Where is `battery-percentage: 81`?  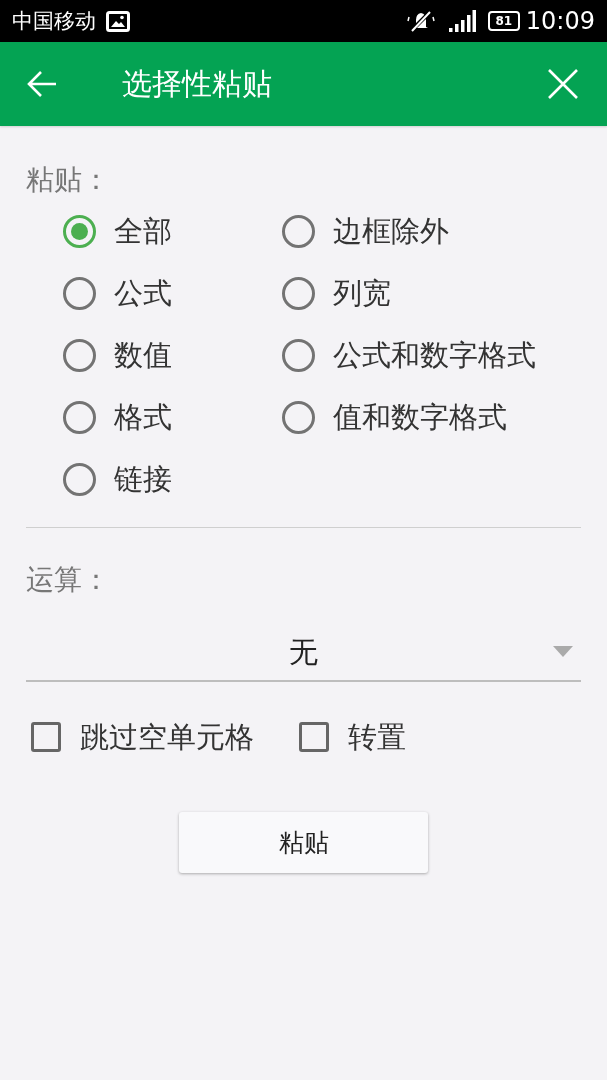
battery-percentage: 81 is located at coordinates (504, 21).